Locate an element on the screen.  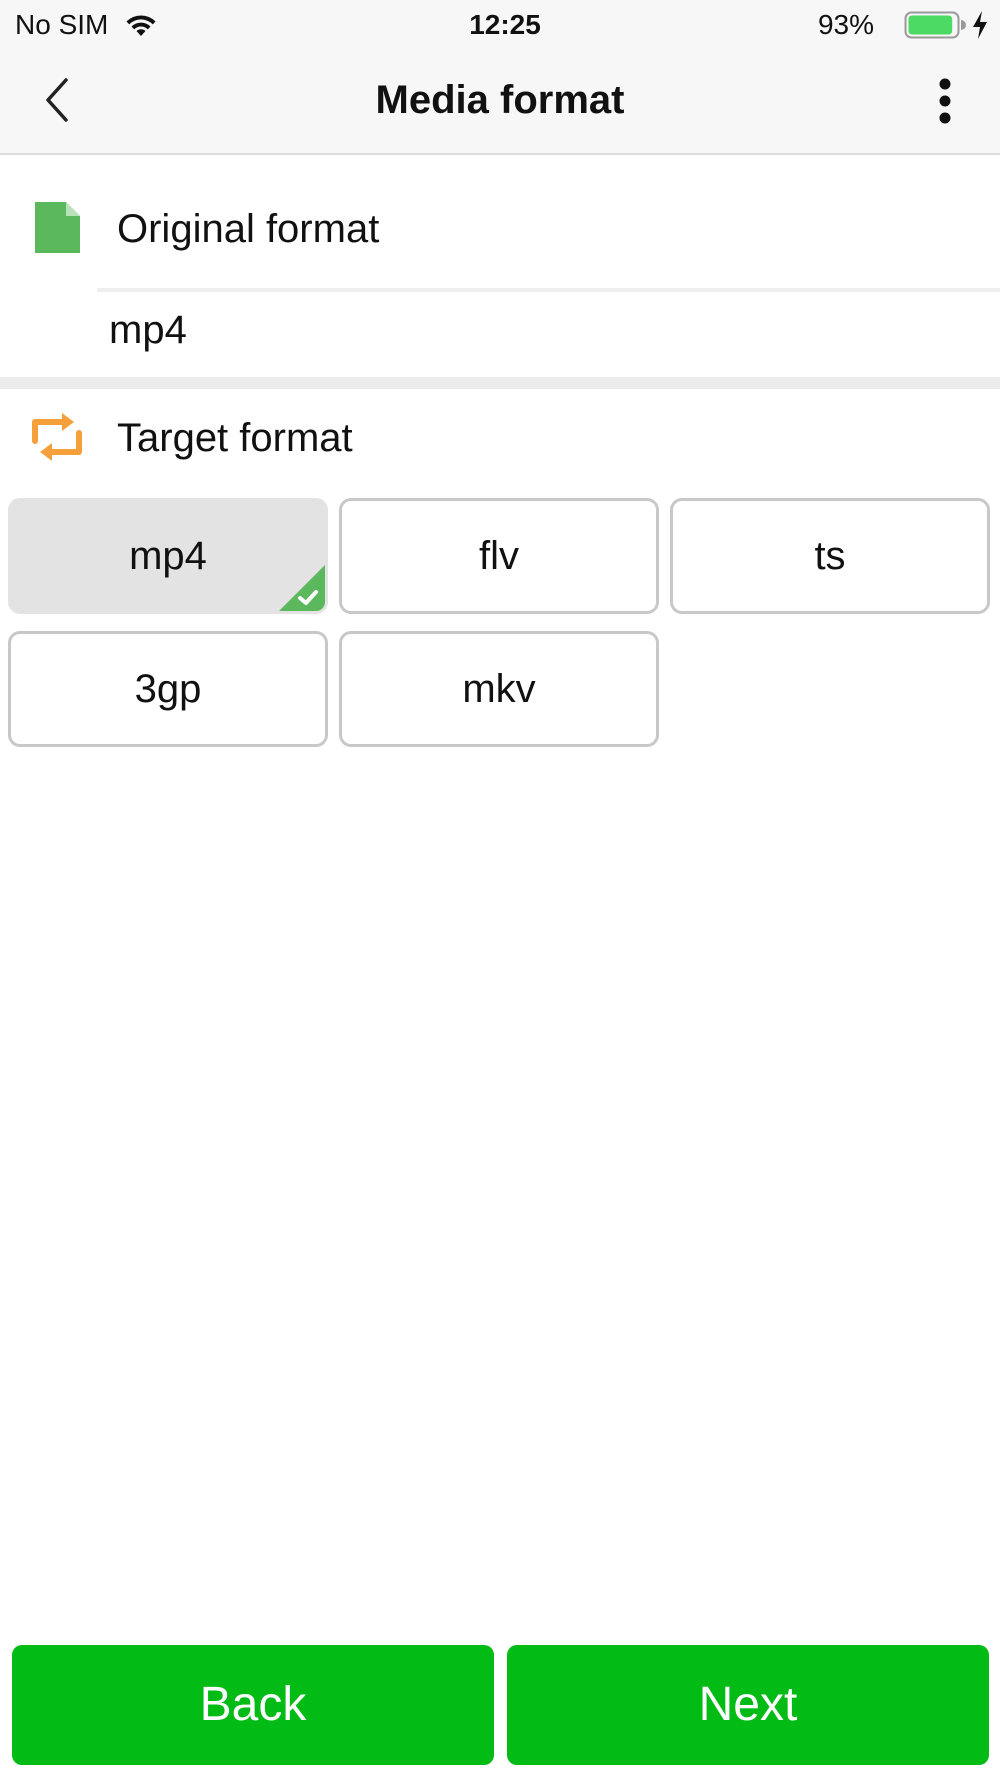
next-button: Next is located at coordinates (748, 1705).